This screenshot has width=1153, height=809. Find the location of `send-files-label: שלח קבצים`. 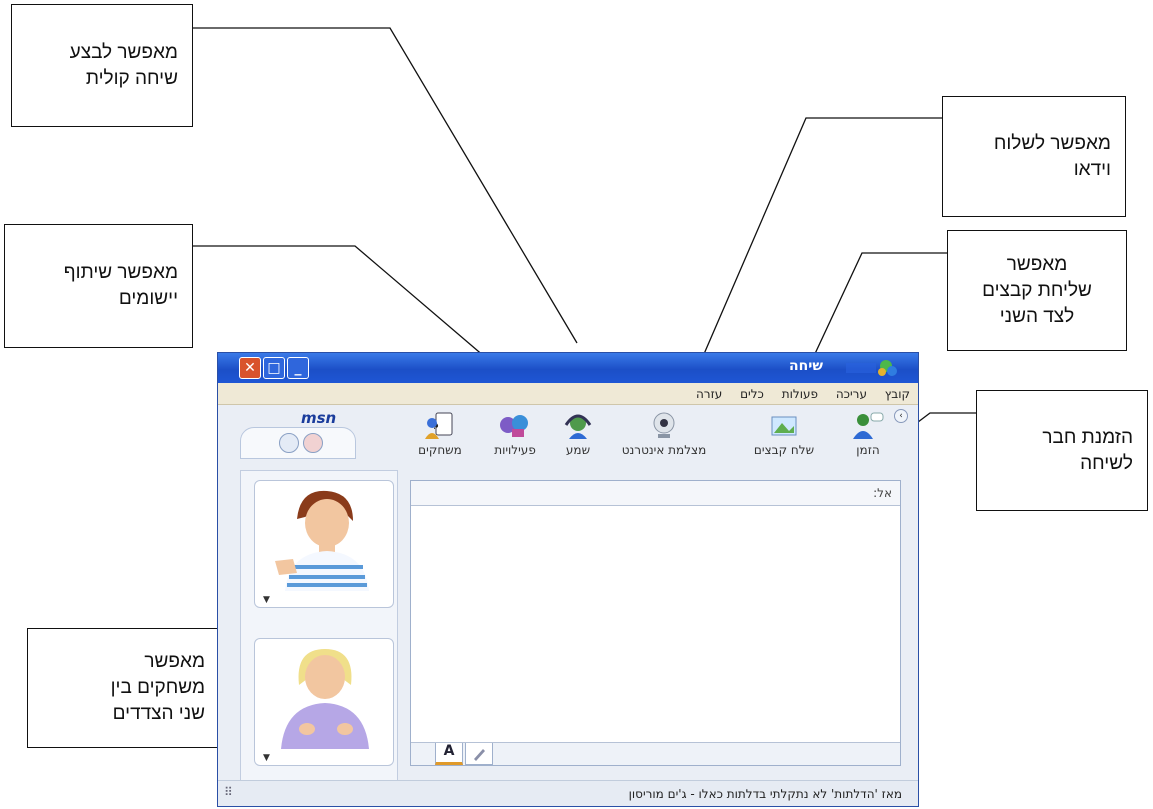

send-files-label: שלח קבצים is located at coordinates (784, 450).